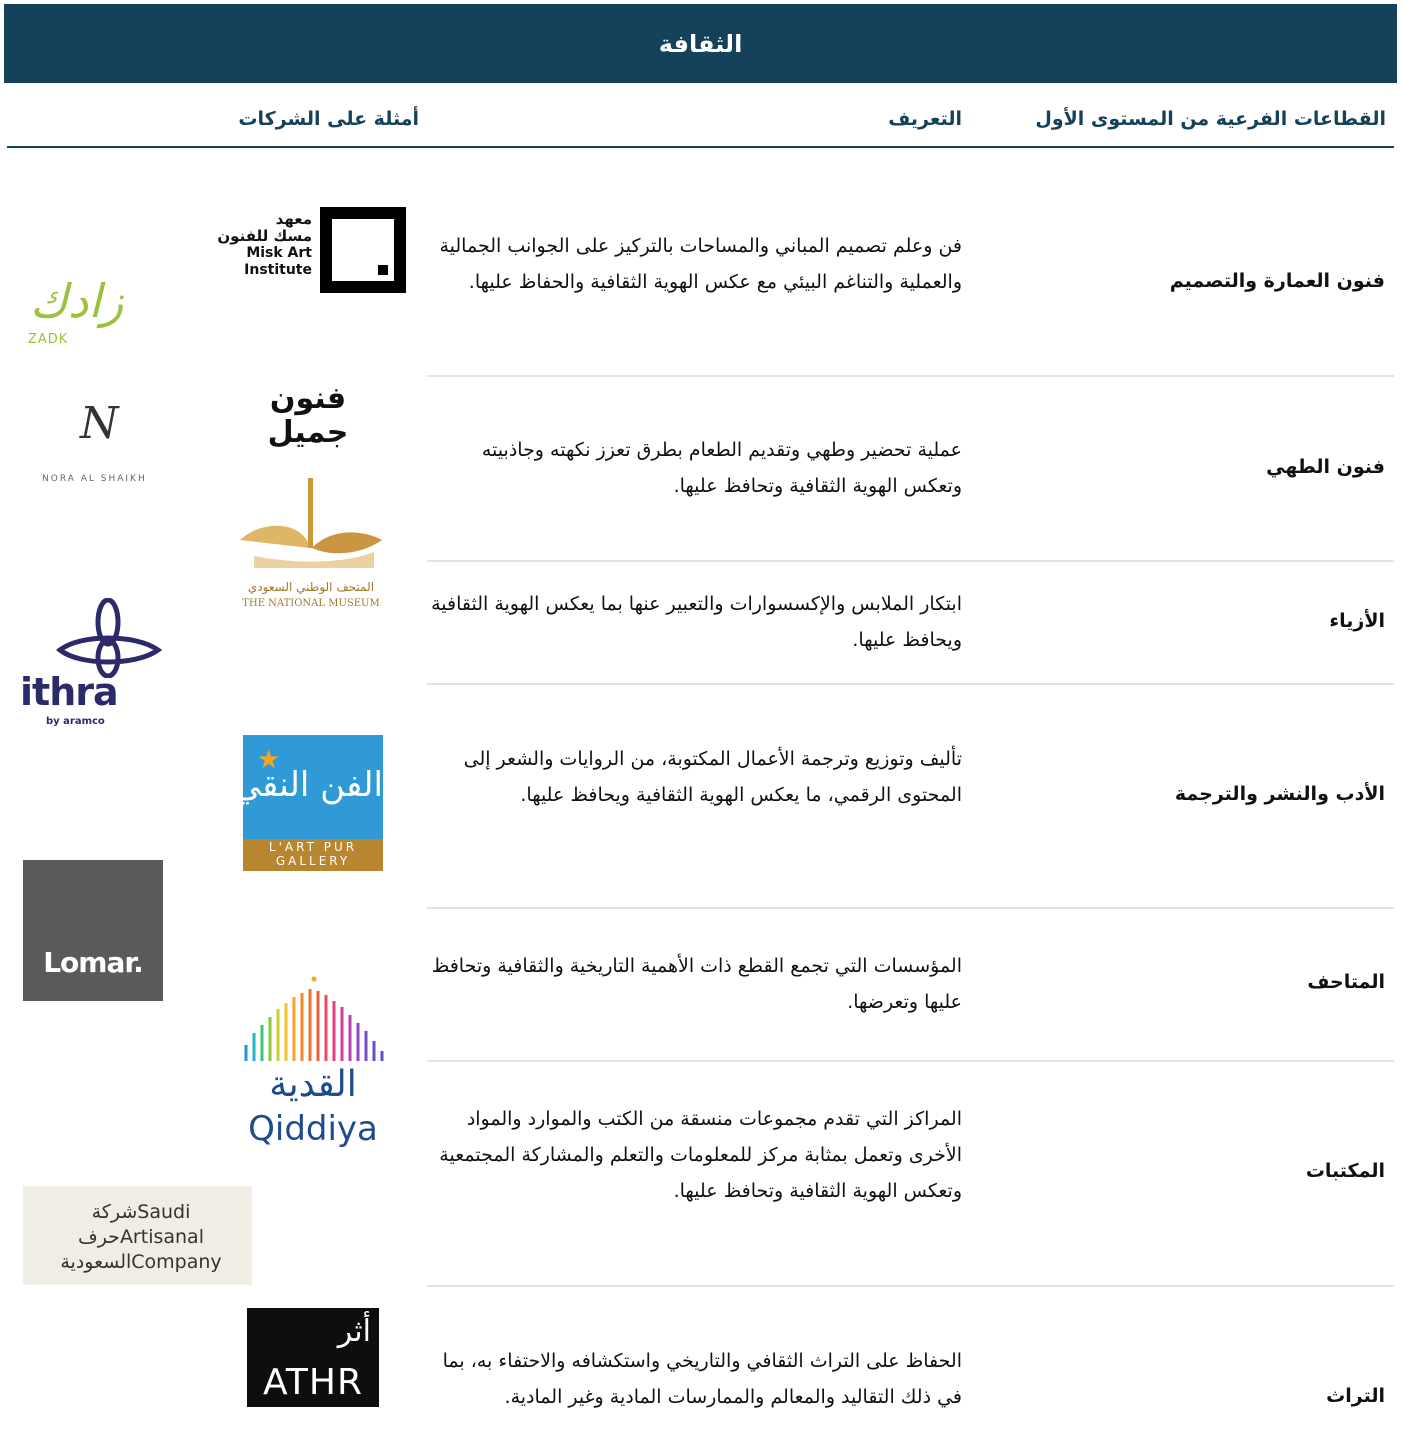 The height and width of the screenshot is (1446, 1404). I want to click on ithra-knot-icon, so click(108, 638).